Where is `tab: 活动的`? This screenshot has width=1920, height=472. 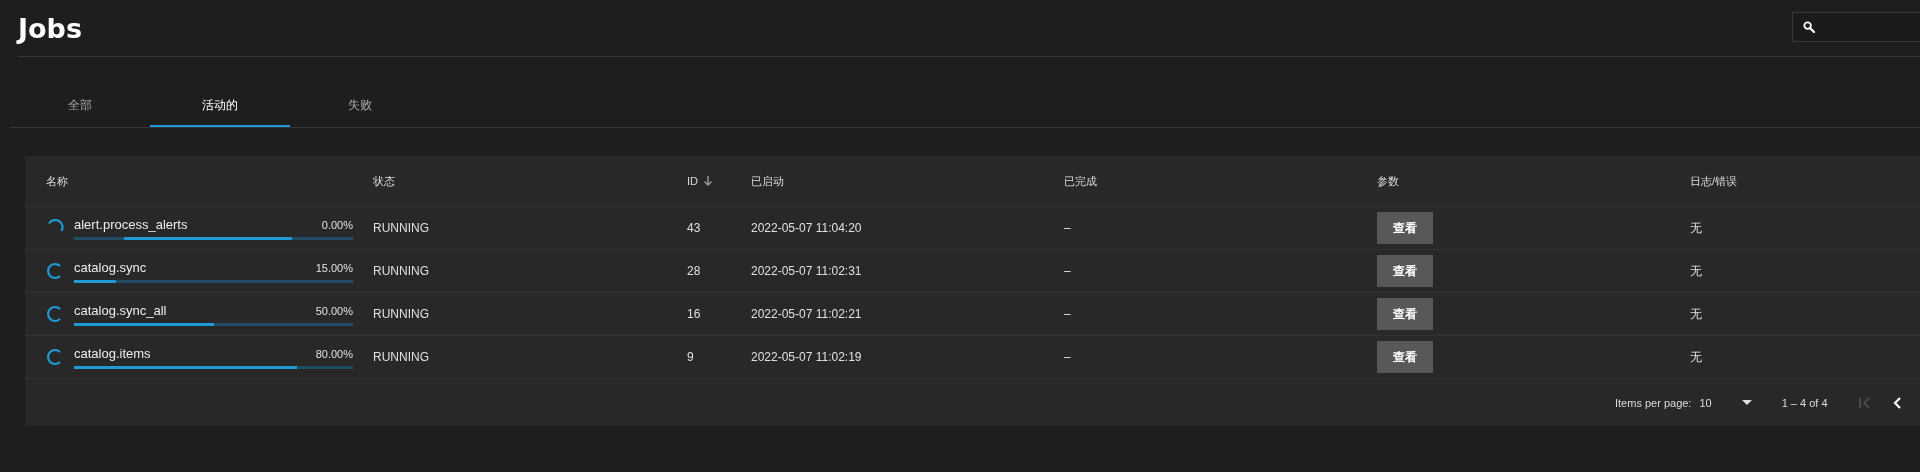
tab: 活动的 is located at coordinates (220, 106).